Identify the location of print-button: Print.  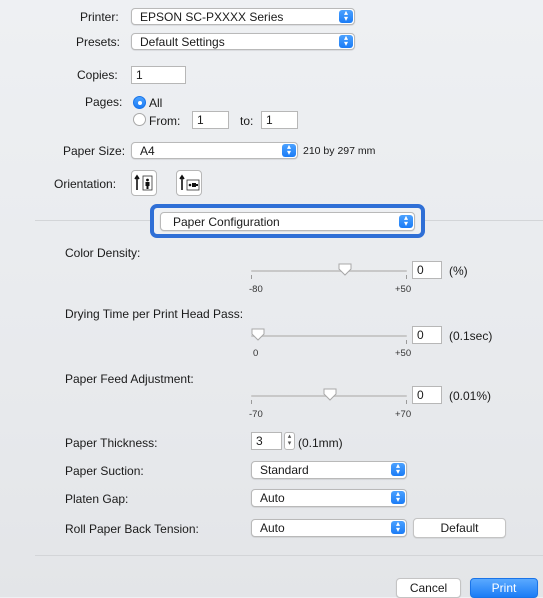
(504, 588).